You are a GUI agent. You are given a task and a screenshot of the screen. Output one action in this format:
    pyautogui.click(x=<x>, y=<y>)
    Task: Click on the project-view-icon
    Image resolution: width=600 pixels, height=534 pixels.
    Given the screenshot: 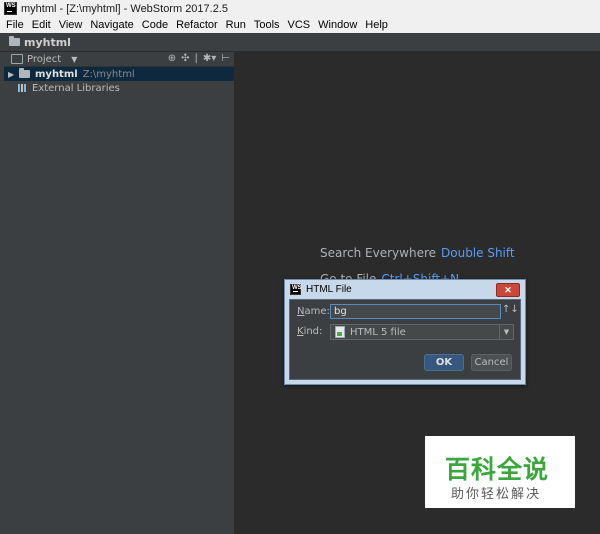 What is the action you would take?
    pyautogui.click(x=17, y=59)
    